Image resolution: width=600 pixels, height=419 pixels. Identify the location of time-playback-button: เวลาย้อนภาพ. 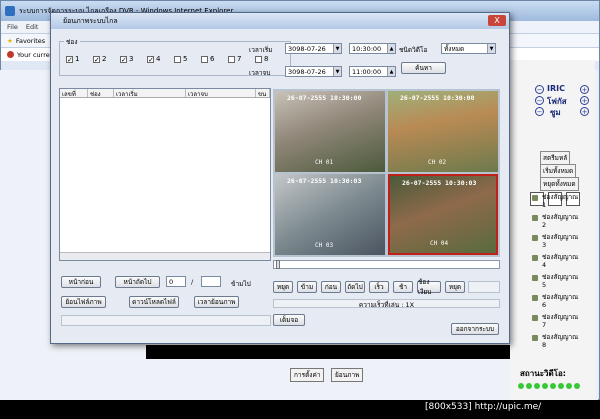
(216, 302).